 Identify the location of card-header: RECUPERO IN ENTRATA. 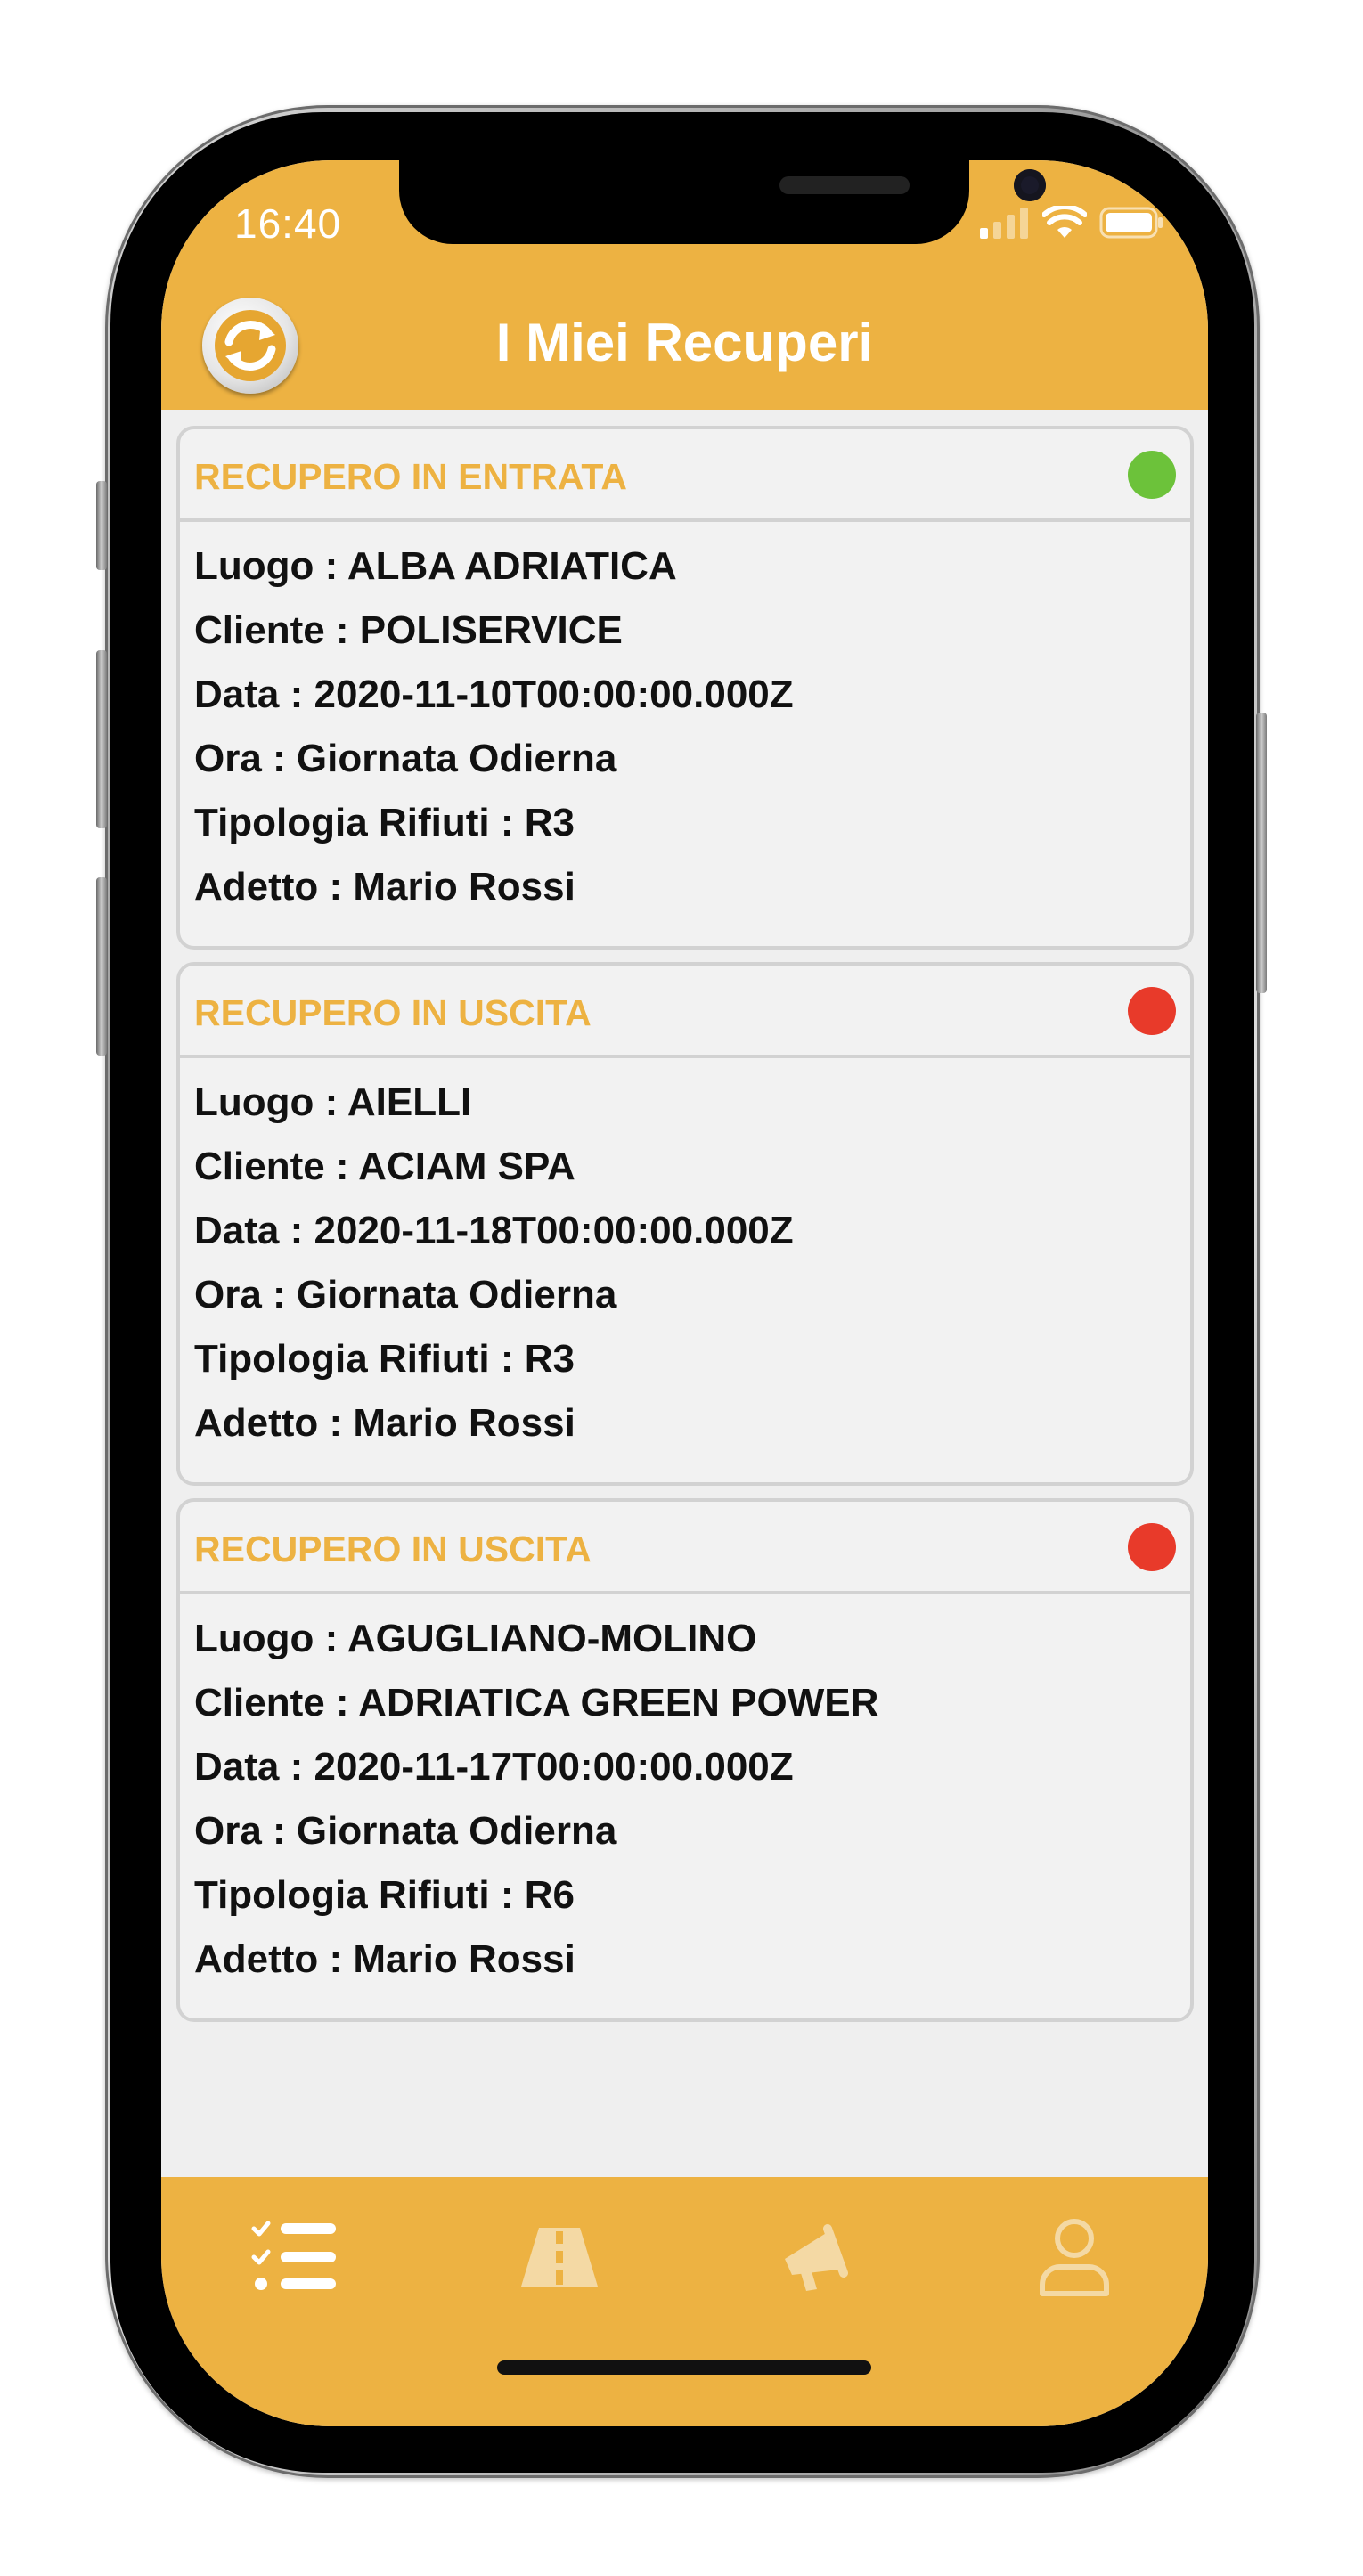
(685, 476).